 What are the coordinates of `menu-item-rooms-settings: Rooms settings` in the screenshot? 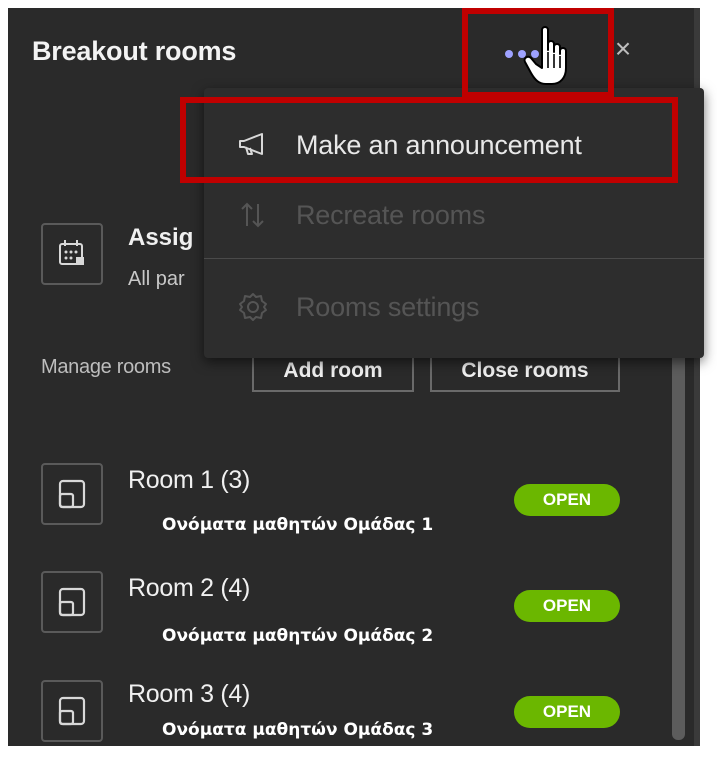 It's located at (454, 307).